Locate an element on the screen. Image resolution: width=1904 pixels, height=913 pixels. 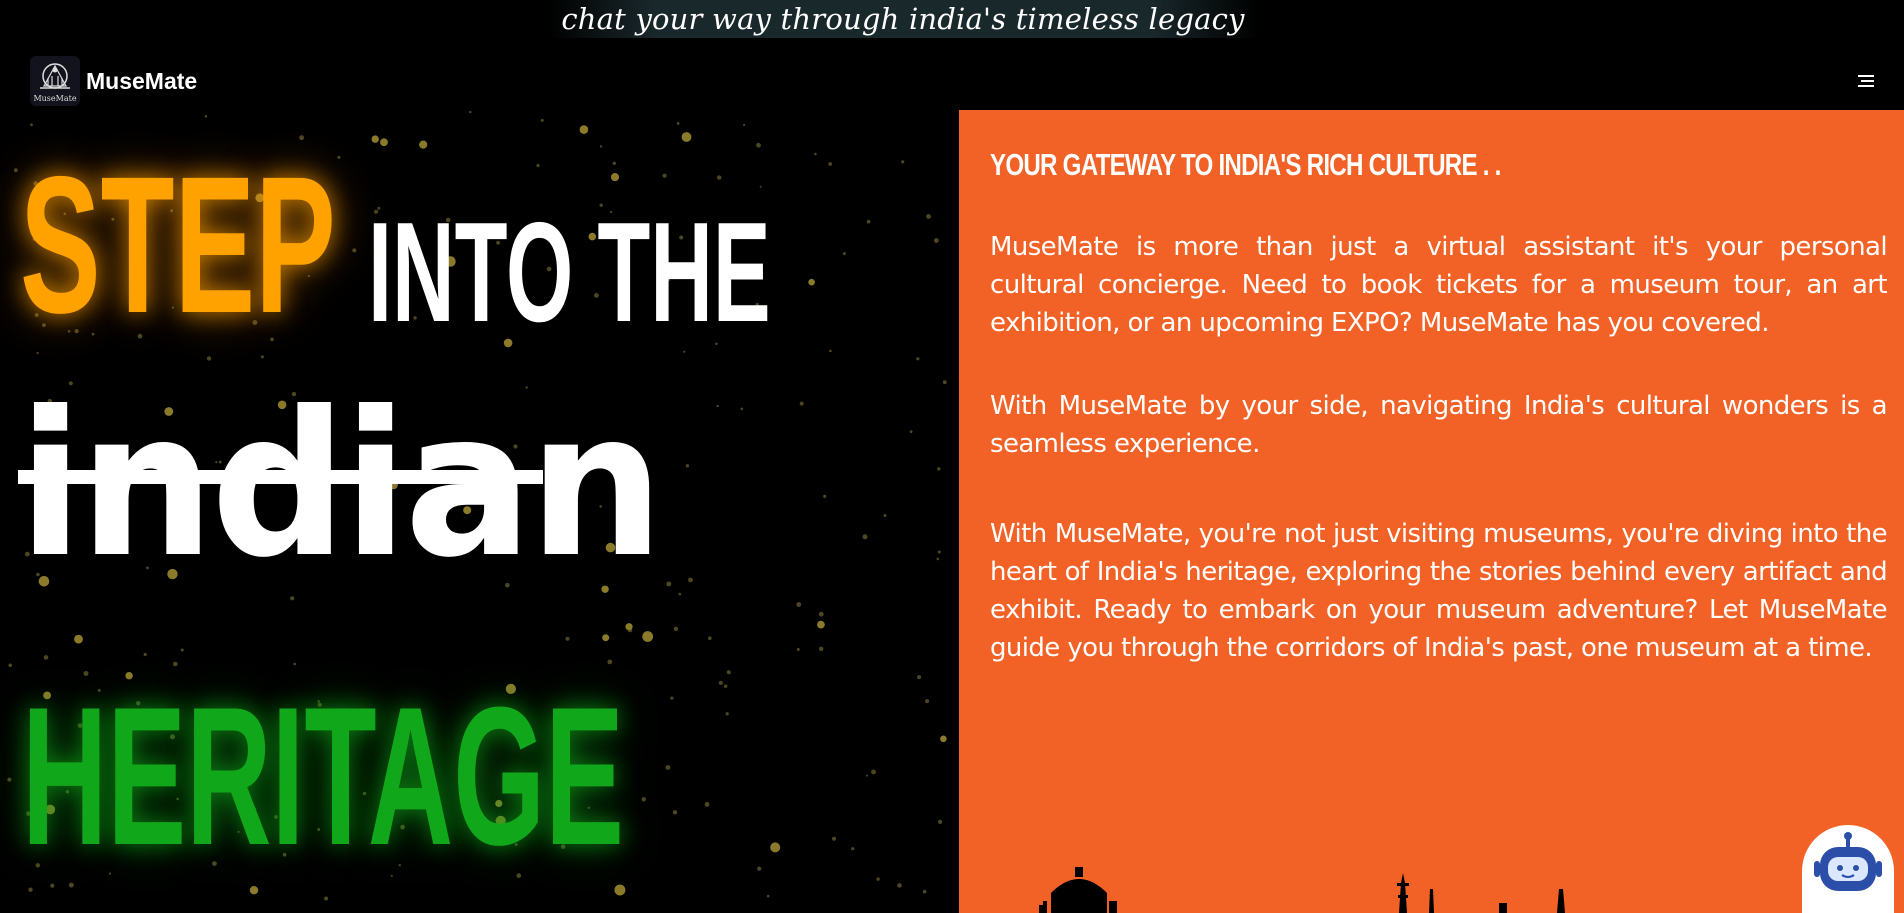
musemate-logo: MuseMate is located at coordinates (55, 81).